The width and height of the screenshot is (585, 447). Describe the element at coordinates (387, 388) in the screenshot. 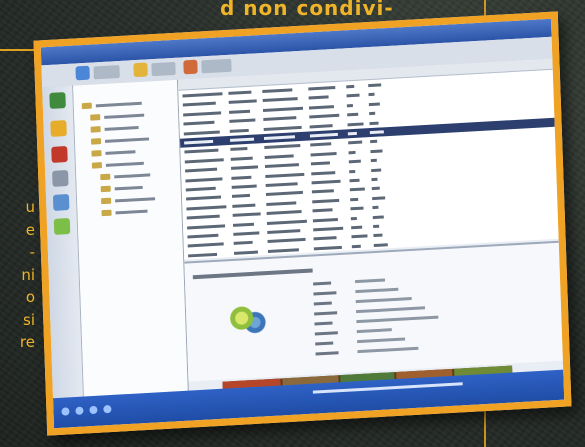

I see `status-message` at that location.